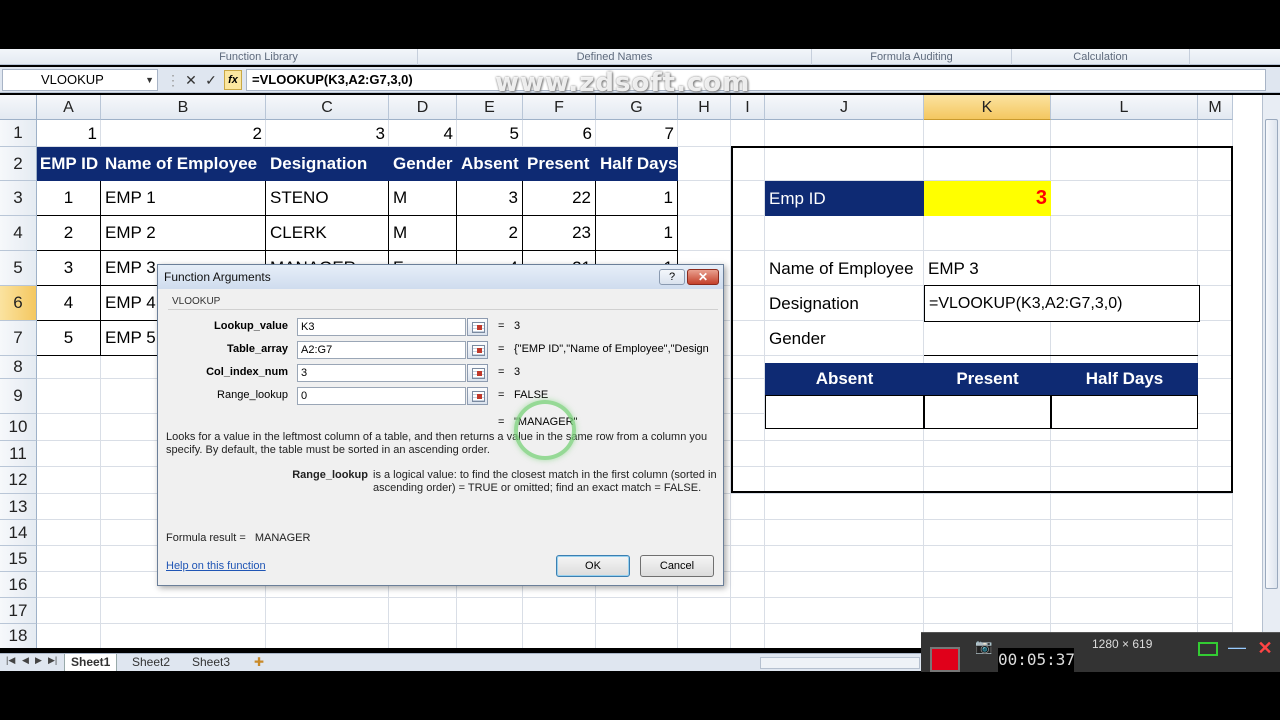  What do you see at coordinates (69, 133) in the screenshot?
I see `index-cell: 1` at bounding box center [69, 133].